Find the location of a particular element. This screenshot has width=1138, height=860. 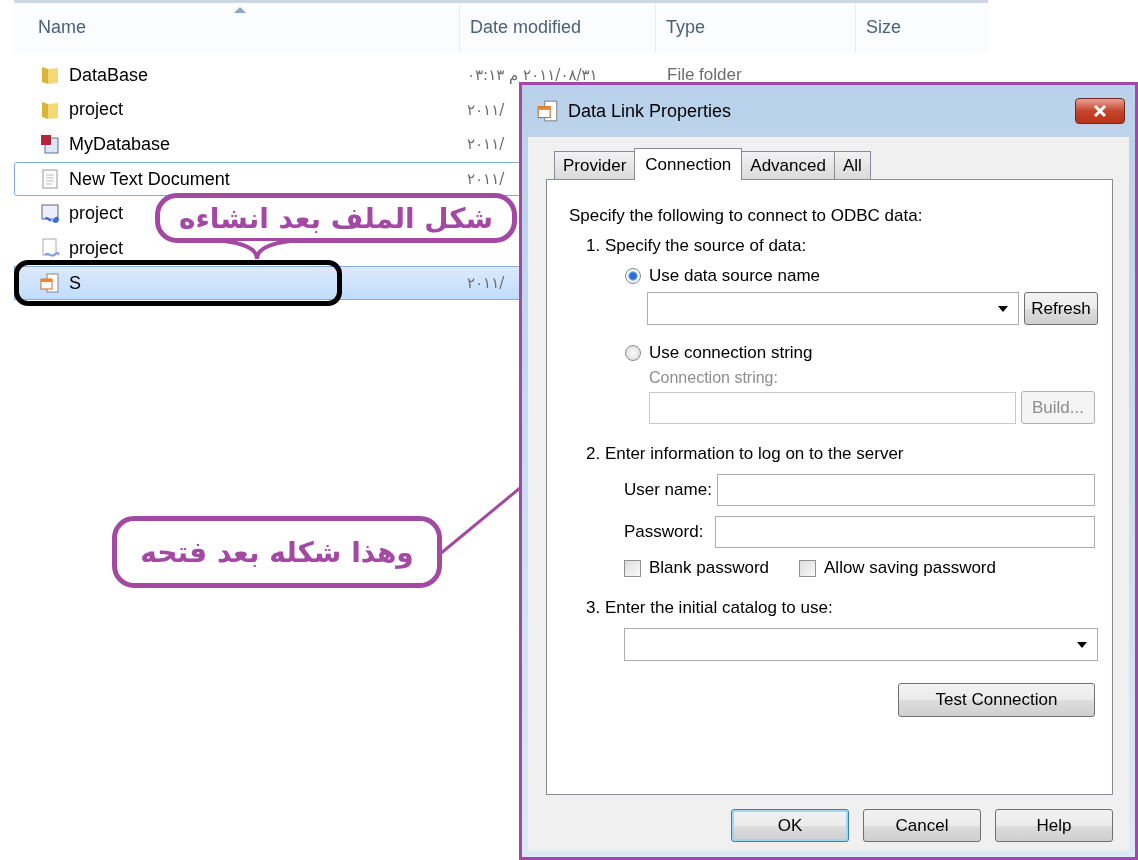

field-label: User name: is located at coordinates (668, 490).